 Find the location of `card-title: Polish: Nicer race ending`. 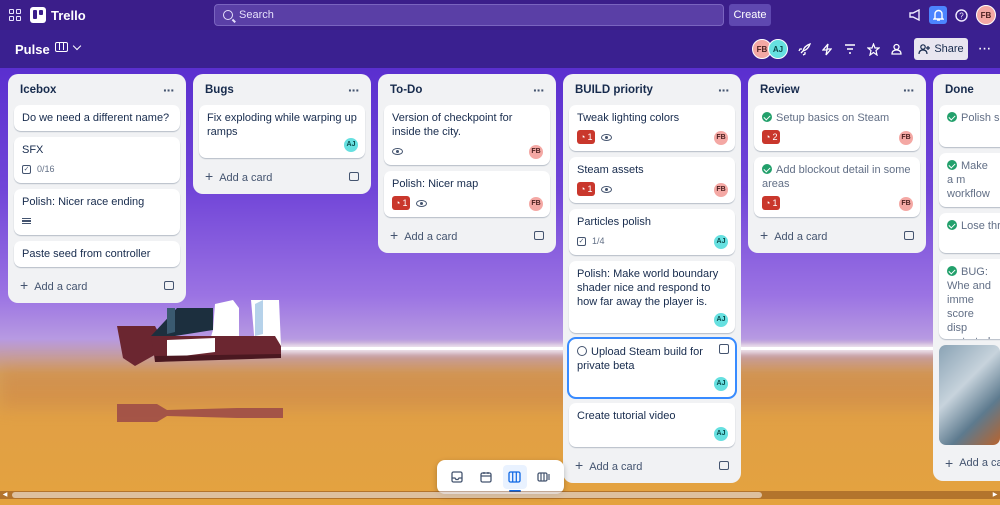

card-title: Polish: Nicer race ending is located at coordinates (83, 202).